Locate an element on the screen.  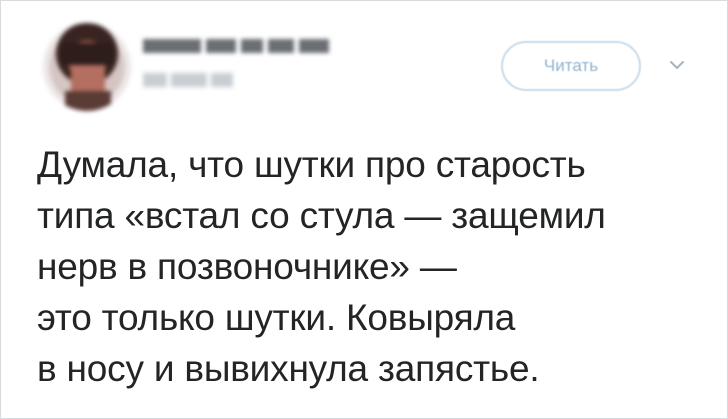
chevron-down-icon is located at coordinates (677, 65).